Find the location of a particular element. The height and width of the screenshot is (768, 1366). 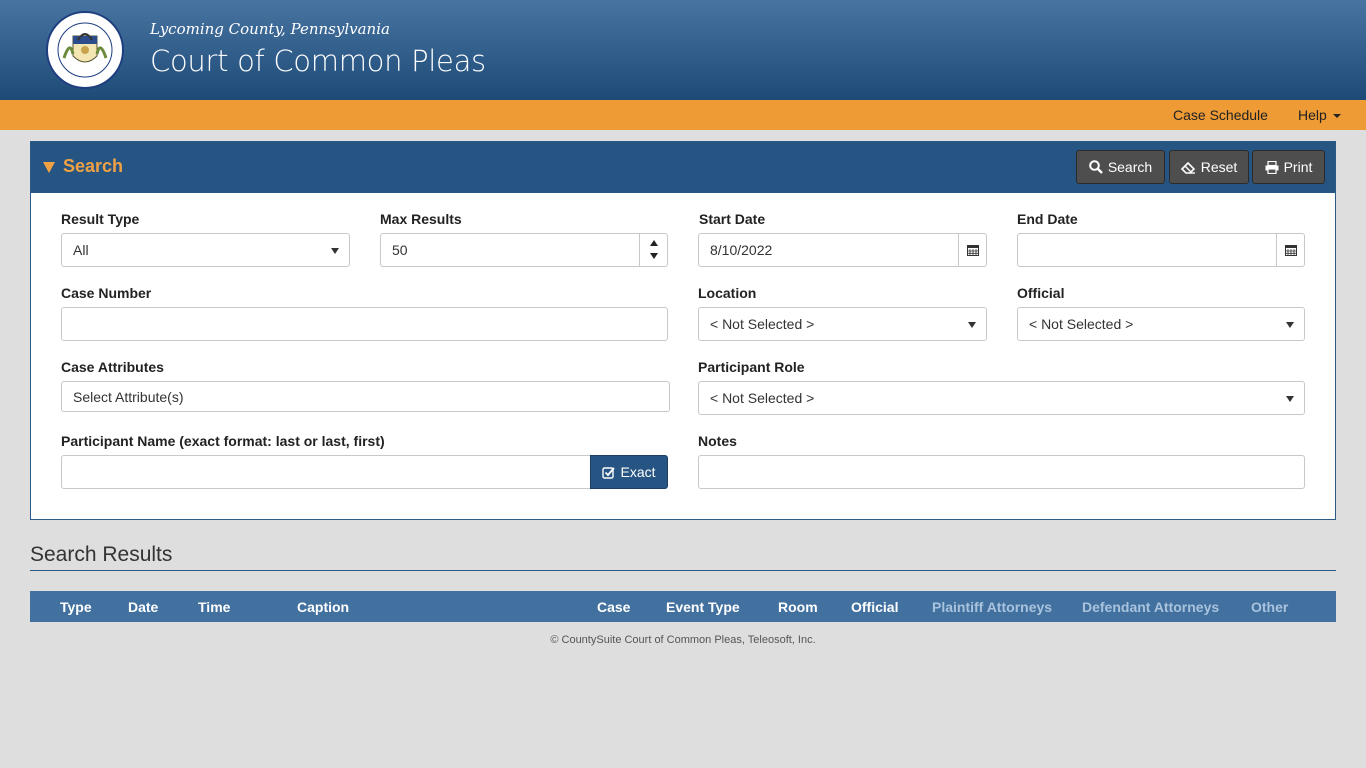

official-select: < Not Selected > is located at coordinates (1161, 324).